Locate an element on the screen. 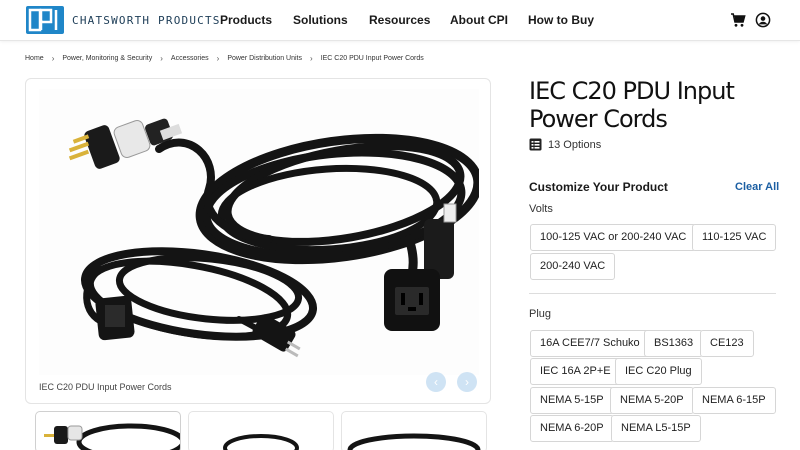  volts-label: Volts is located at coordinates (541, 209).